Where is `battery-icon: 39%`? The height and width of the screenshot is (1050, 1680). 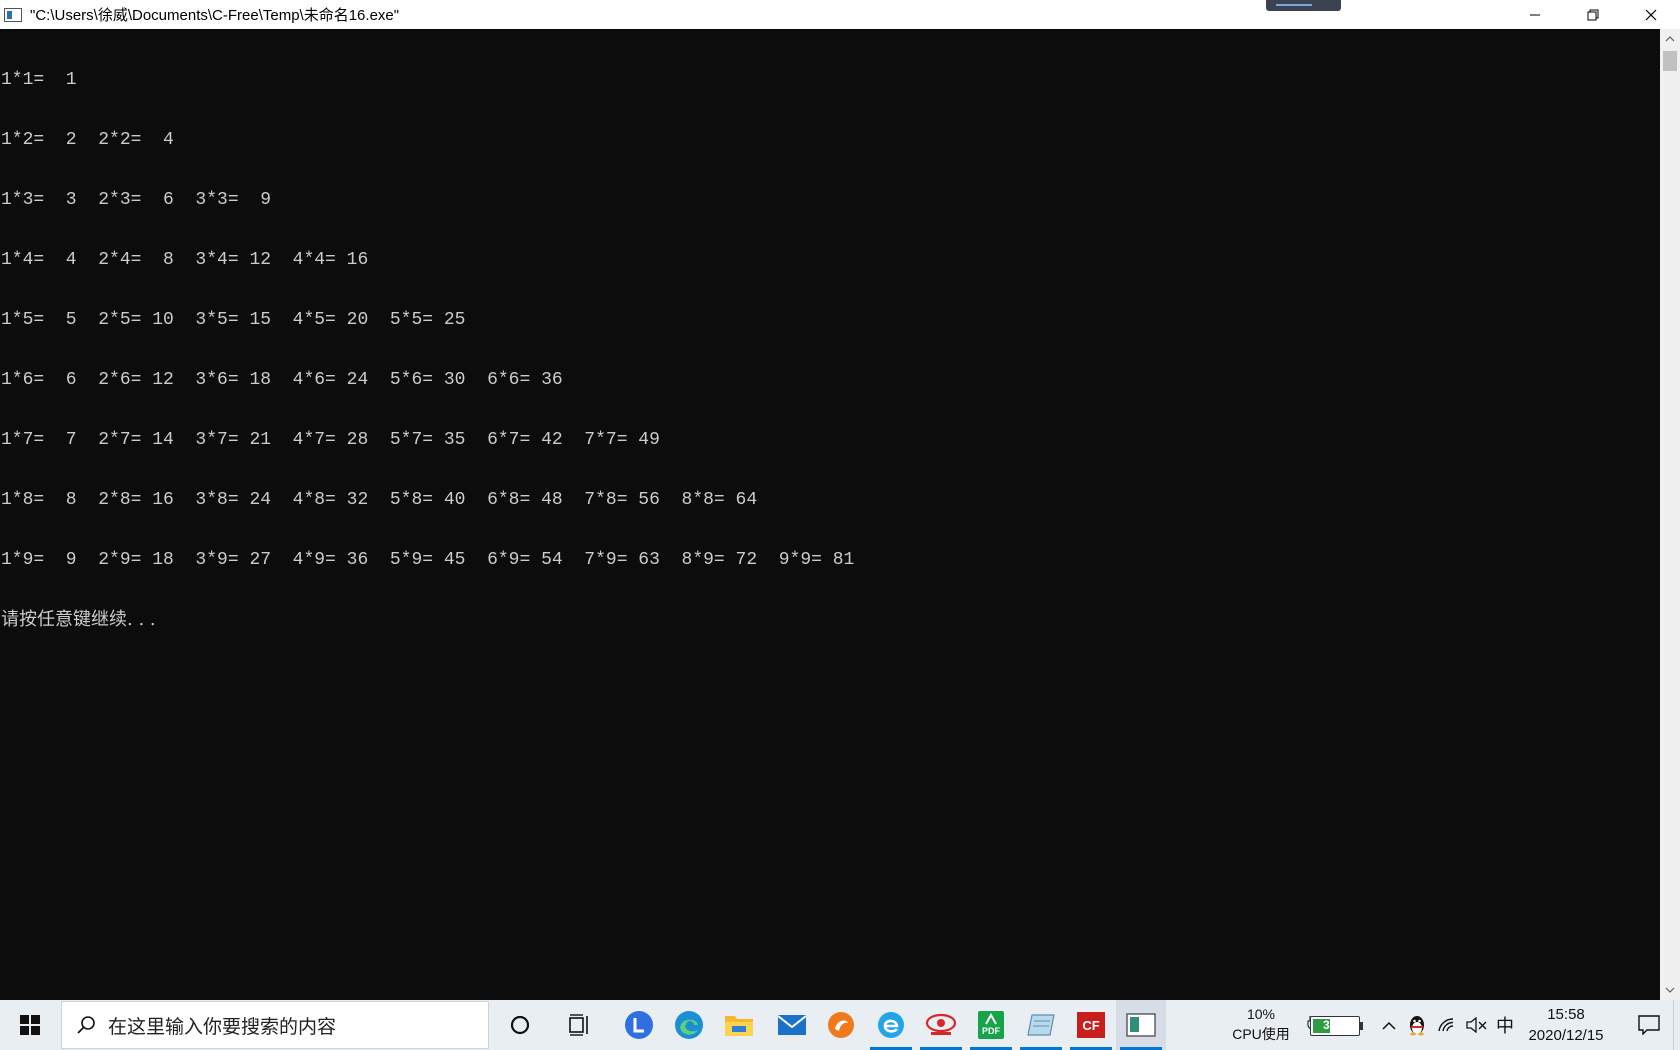 battery-icon: 39% is located at coordinates (1335, 1026).